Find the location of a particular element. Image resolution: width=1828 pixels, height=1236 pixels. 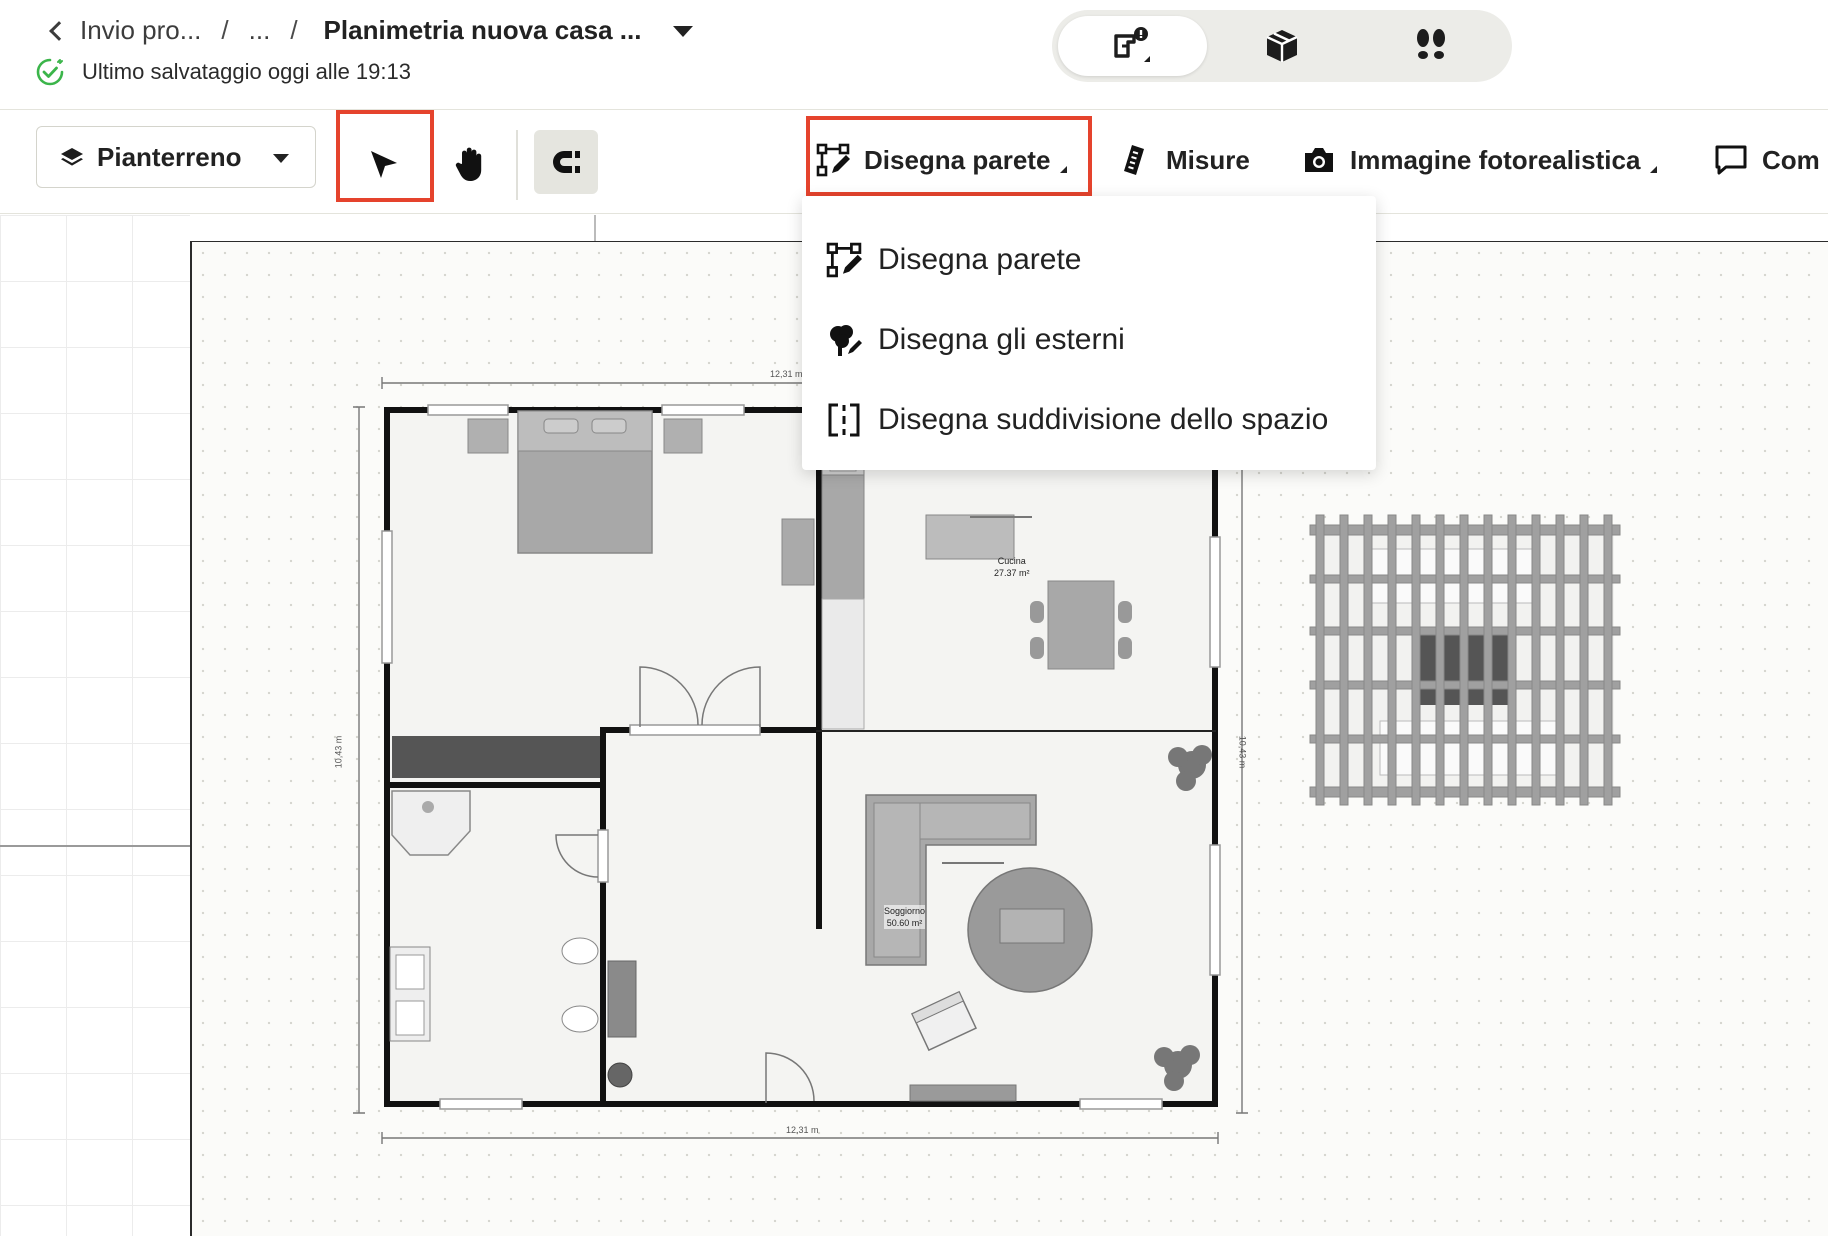

view-2d-button is located at coordinates (1133, 46).